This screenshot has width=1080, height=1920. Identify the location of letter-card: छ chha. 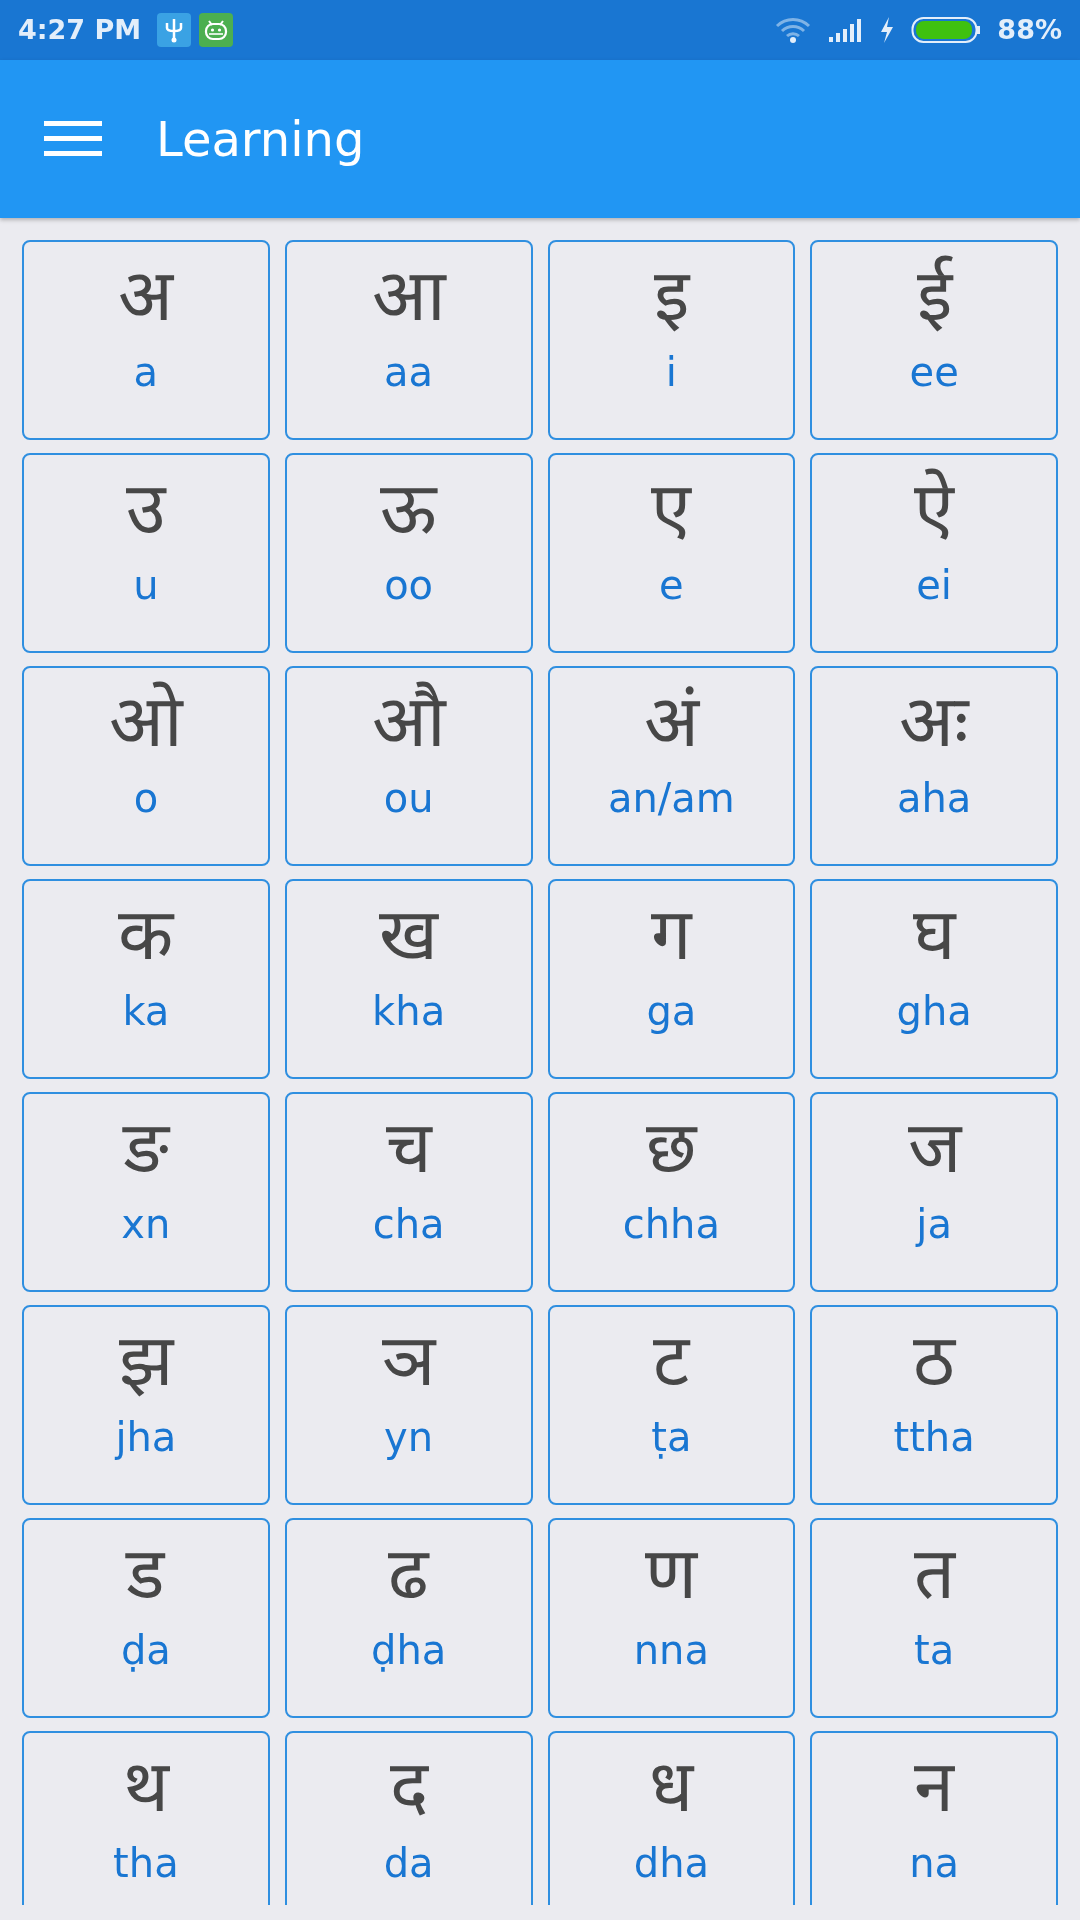
(671, 1192).